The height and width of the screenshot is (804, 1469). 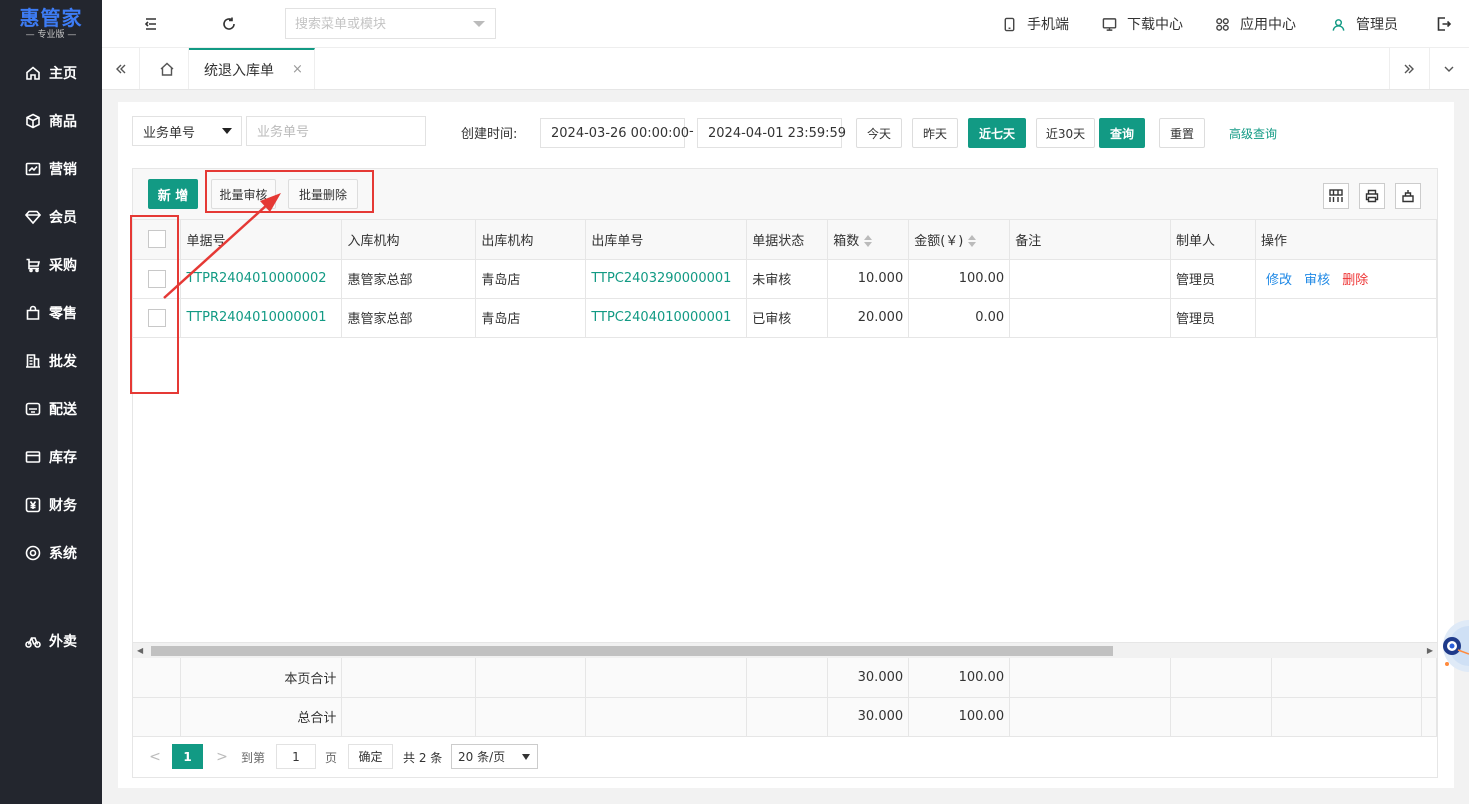 I want to click on row-select-cell, so click(x=157, y=279).